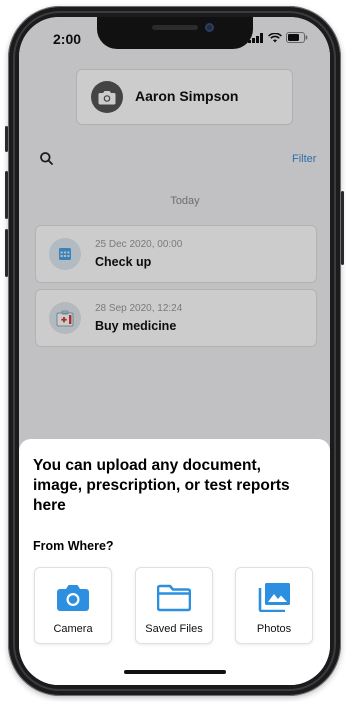  I want to click on power-button, so click(342, 228).